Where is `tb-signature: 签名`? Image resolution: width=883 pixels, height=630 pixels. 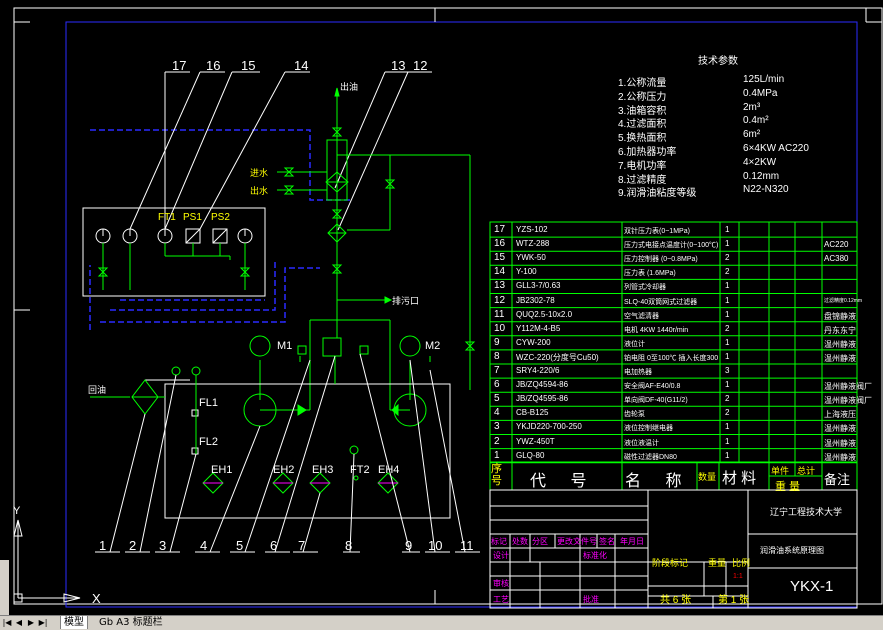
tb-signature: 签名 is located at coordinates (607, 541).